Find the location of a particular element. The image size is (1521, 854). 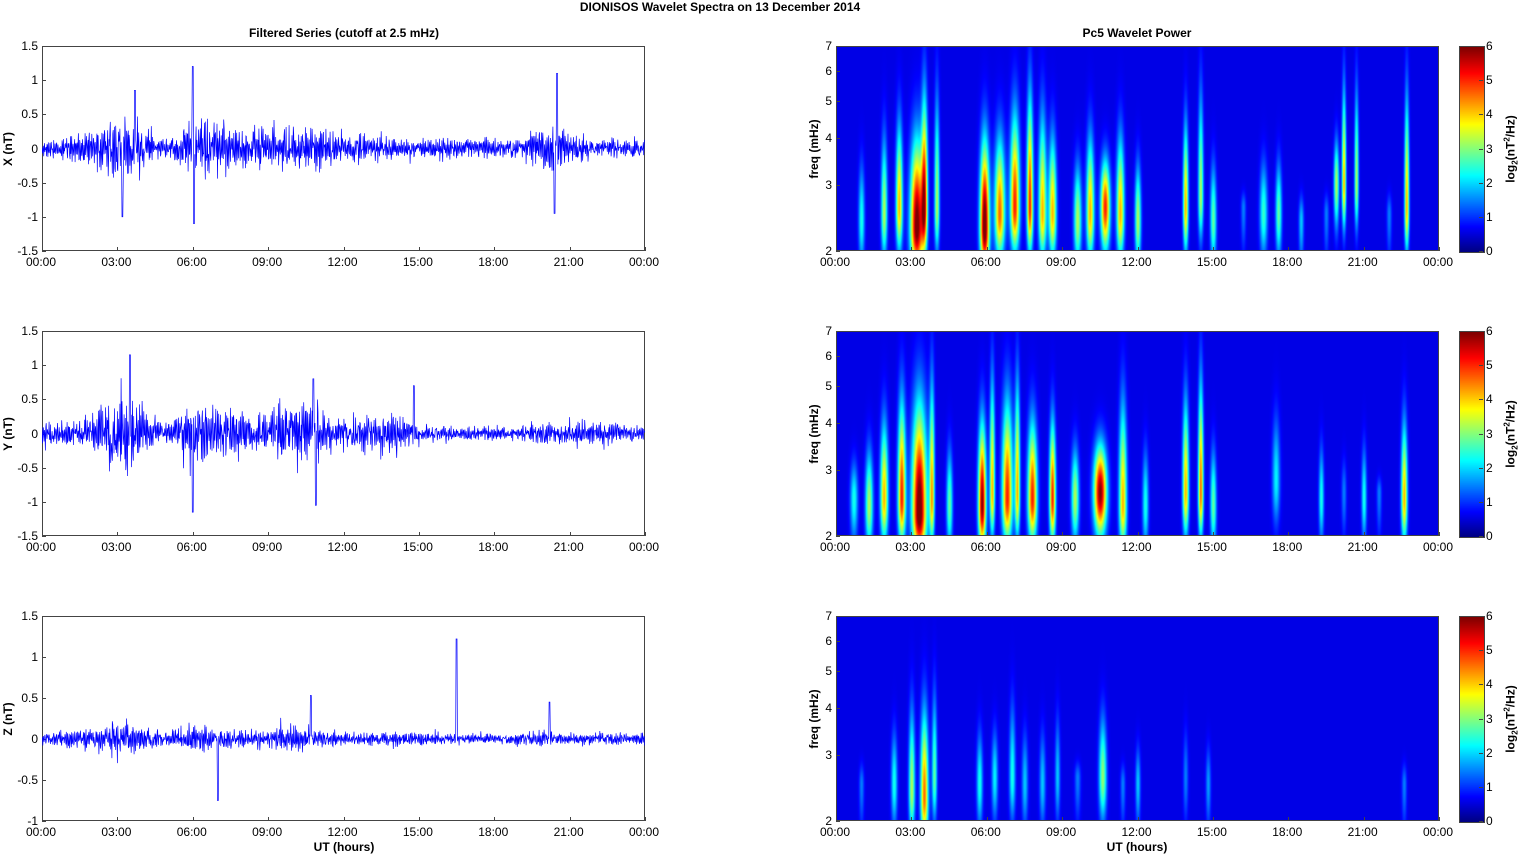

series-y is located at coordinates (343, 433).